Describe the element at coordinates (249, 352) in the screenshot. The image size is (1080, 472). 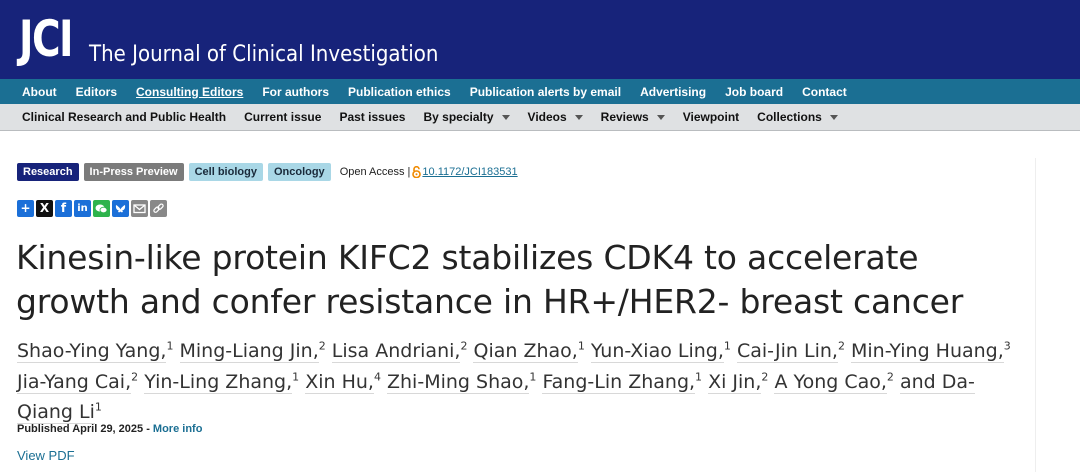
I see `author-name: Ming-Liang Jin,` at that location.